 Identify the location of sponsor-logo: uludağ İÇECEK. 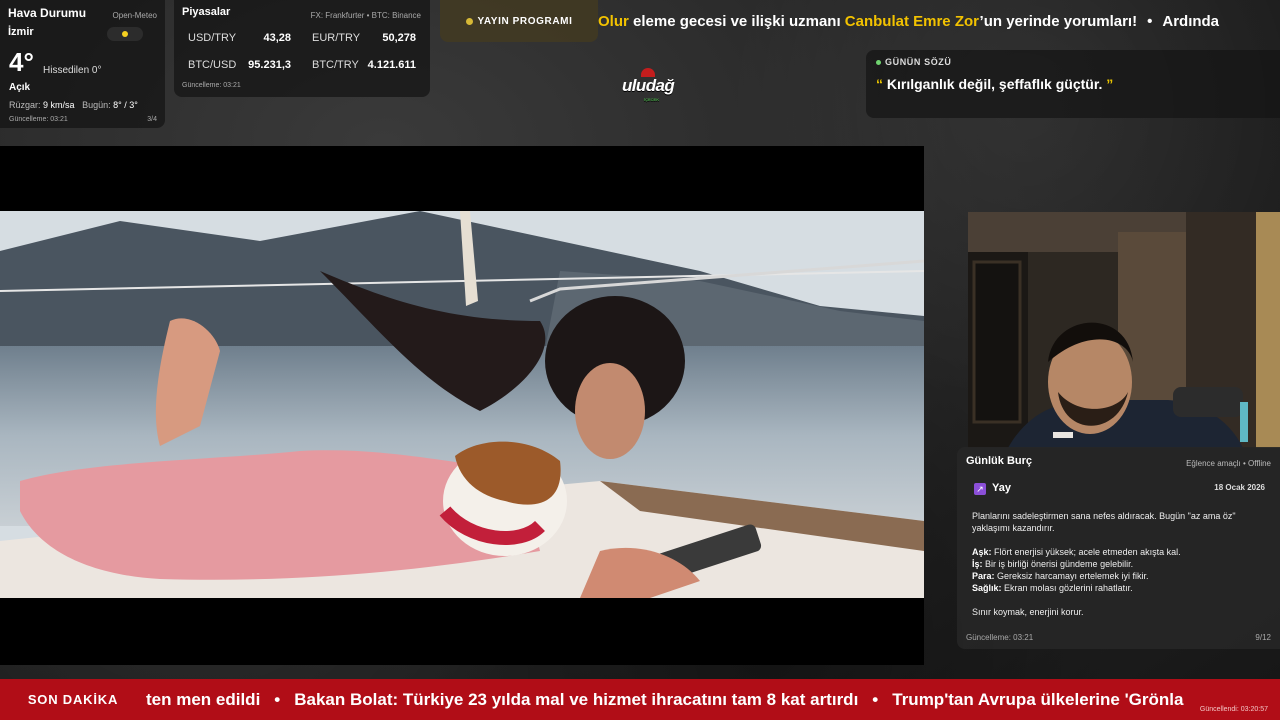
(651, 85).